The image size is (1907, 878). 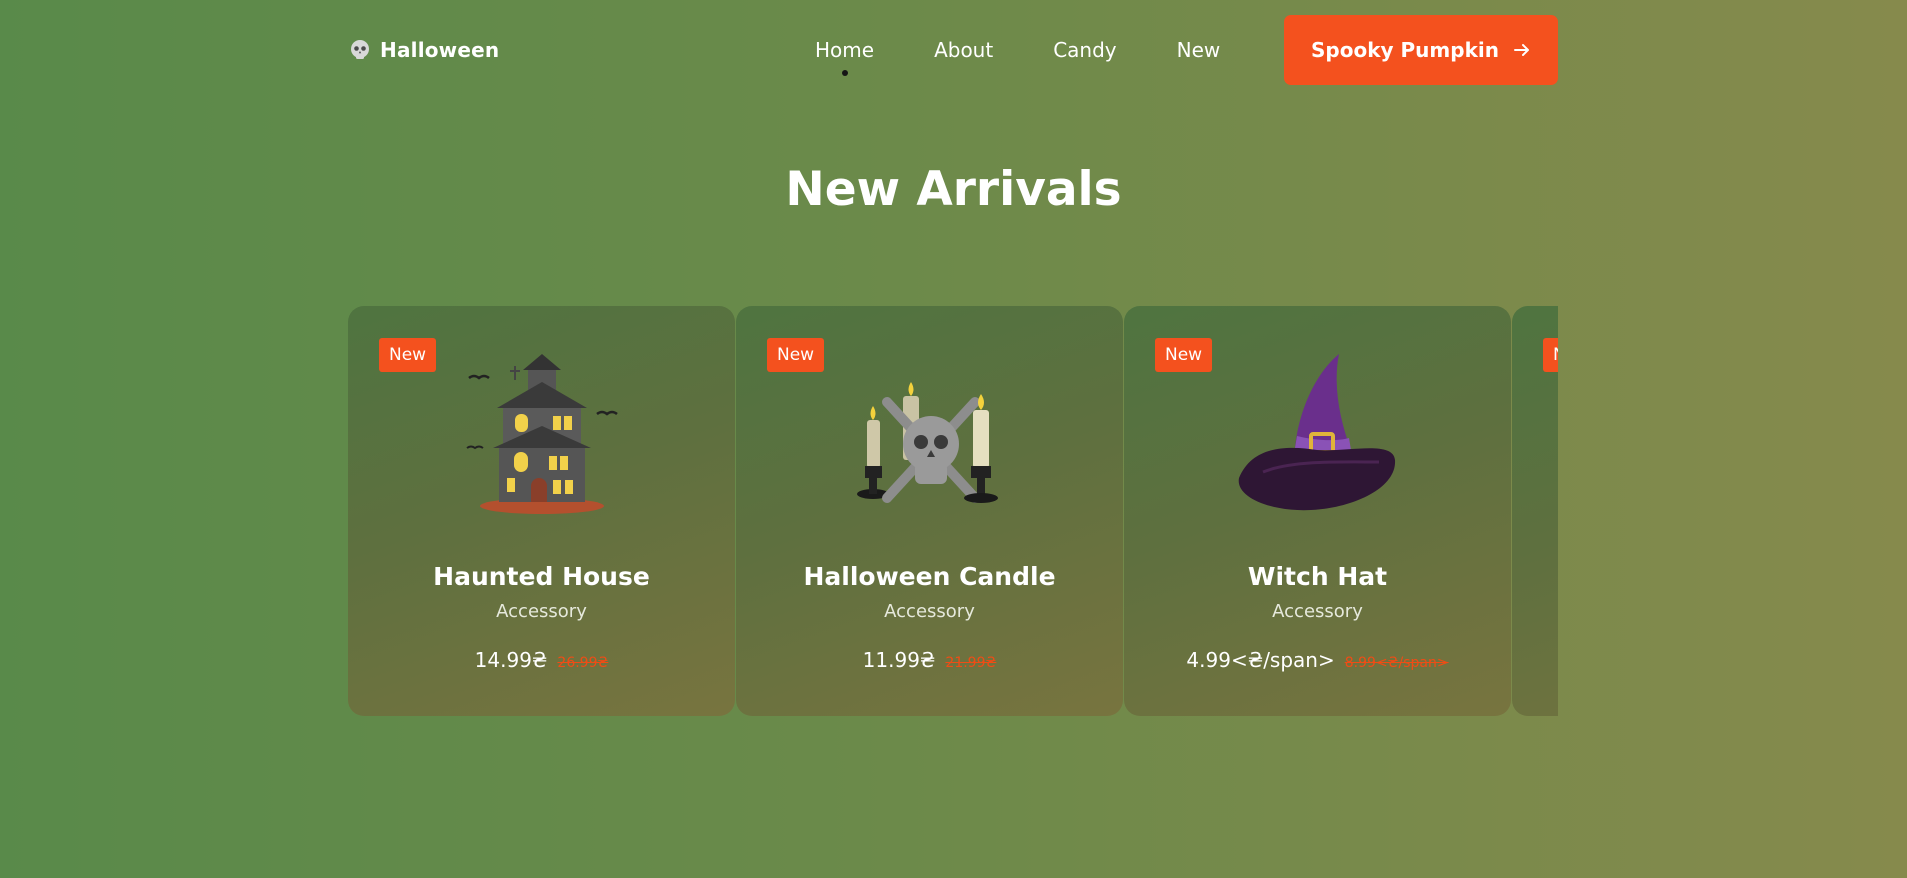 I want to click on product-prices: 11.99₴ 21.99₴, so click(x=929, y=660).